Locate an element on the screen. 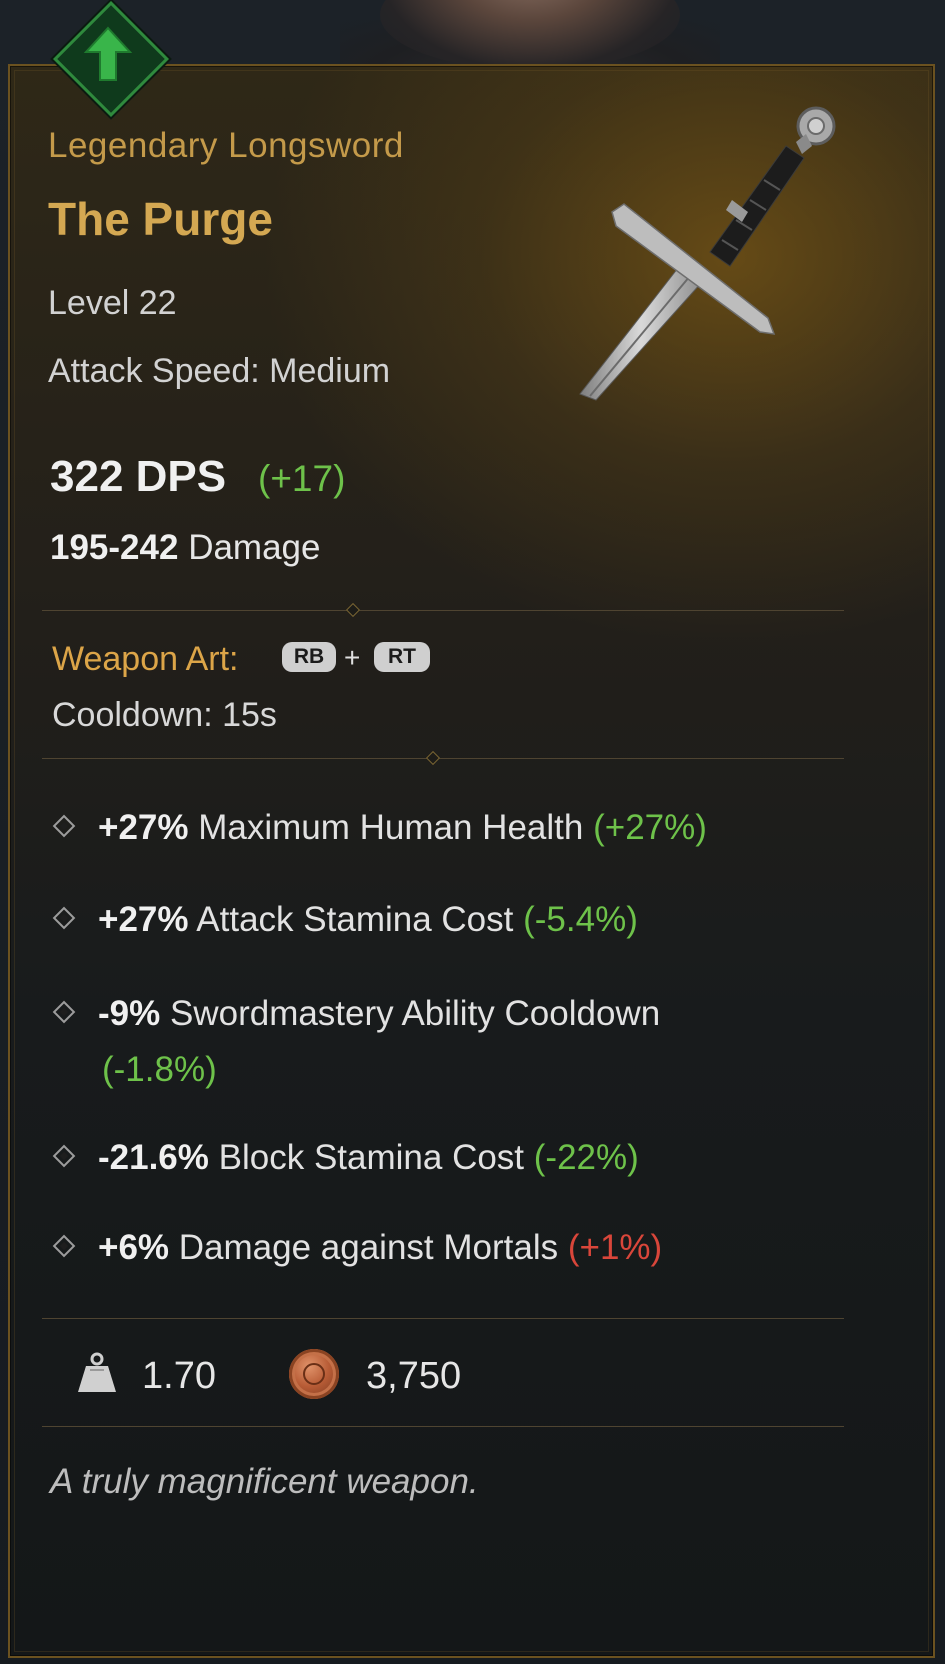 Image resolution: width=945 pixels, height=1664 pixels. coin-icon is located at coordinates (314, 1374).